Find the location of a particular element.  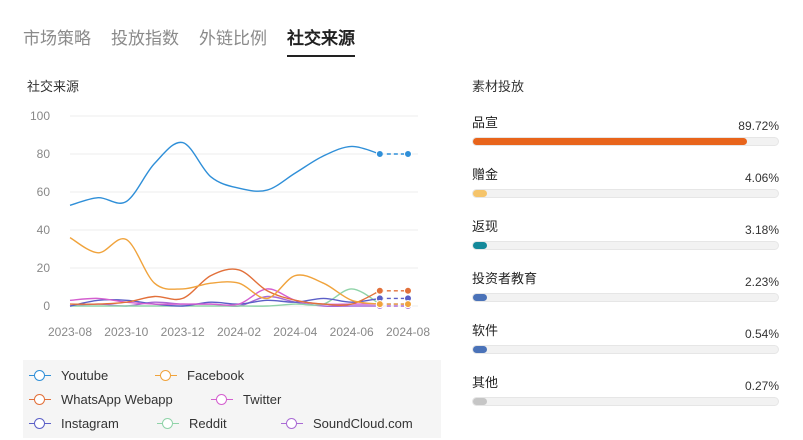

y-tick-label: 0 is located at coordinates (46, 306).